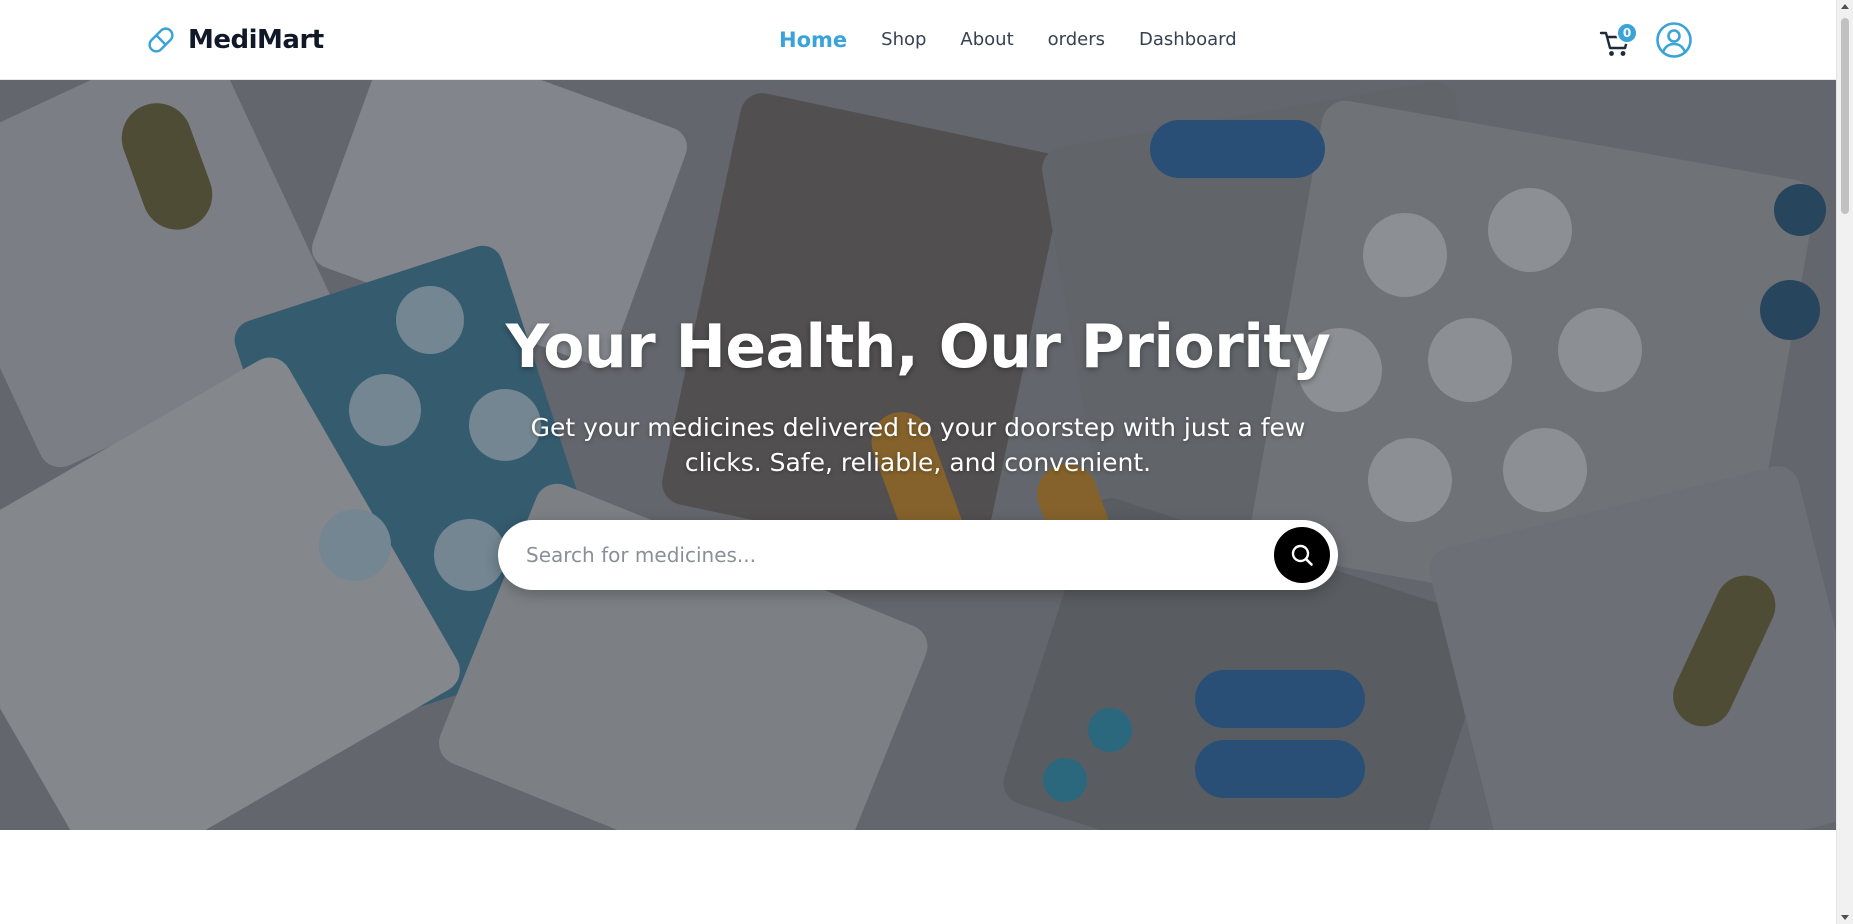 The height and width of the screenshot is (924, 1853). I want to click on nav-shop: Shop, so click(903, 40).